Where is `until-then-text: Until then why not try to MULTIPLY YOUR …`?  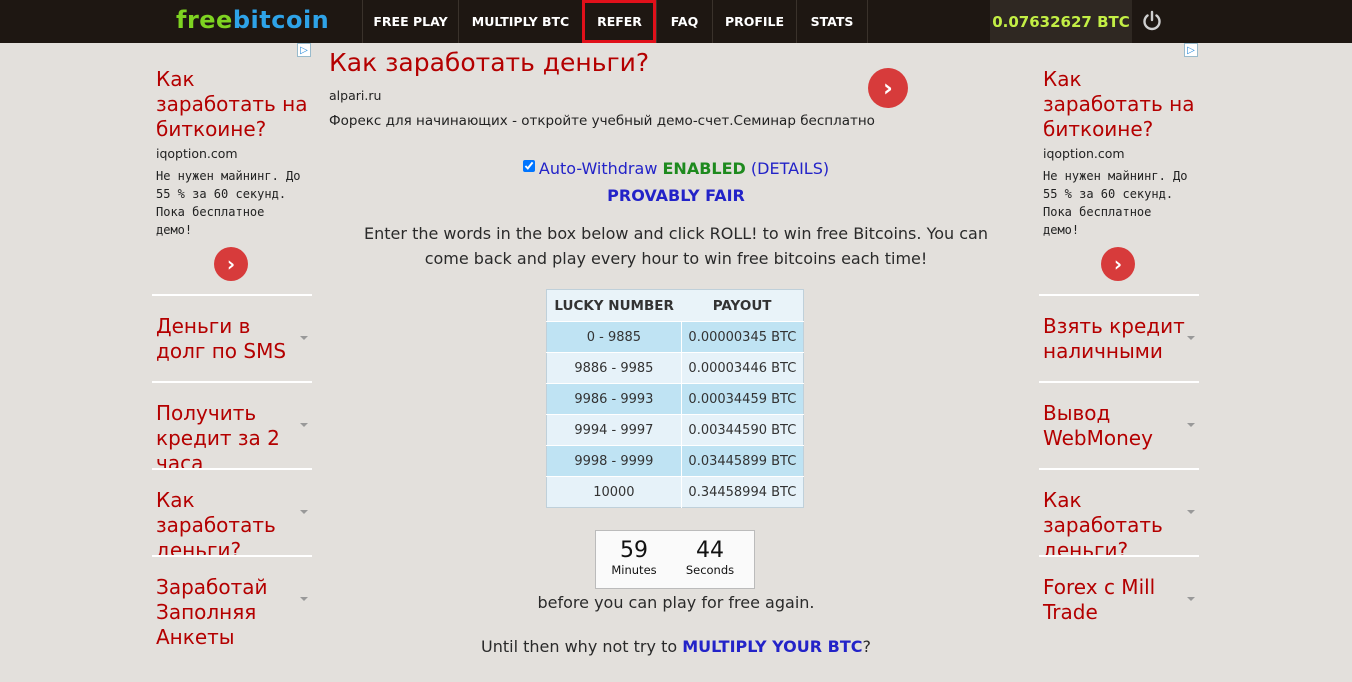
until-then-text: Until then why not try to MULTIPLY YOUR … is located at coordinates (676, 646).